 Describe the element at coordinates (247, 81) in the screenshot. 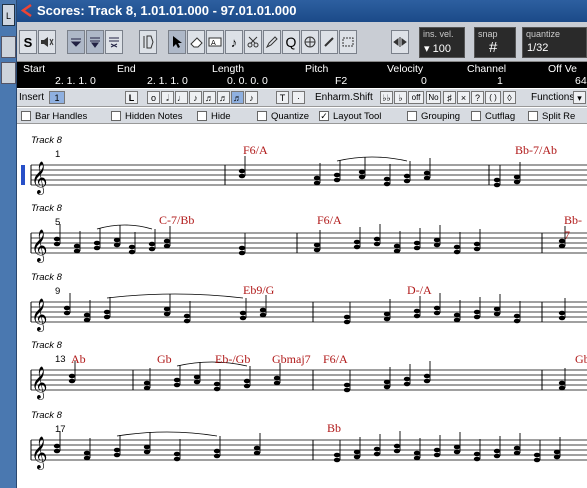

I see `length-value: 0. 0. 0. 0` at that location.